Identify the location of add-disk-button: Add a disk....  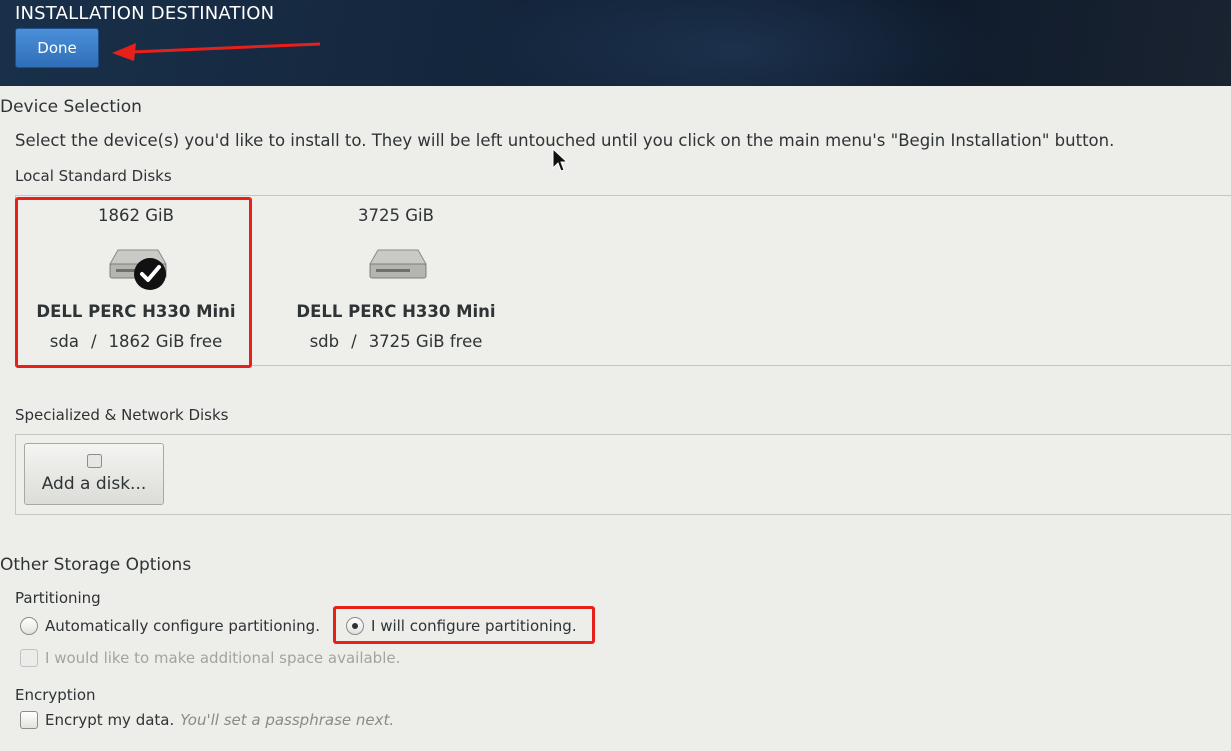
(94, 474).